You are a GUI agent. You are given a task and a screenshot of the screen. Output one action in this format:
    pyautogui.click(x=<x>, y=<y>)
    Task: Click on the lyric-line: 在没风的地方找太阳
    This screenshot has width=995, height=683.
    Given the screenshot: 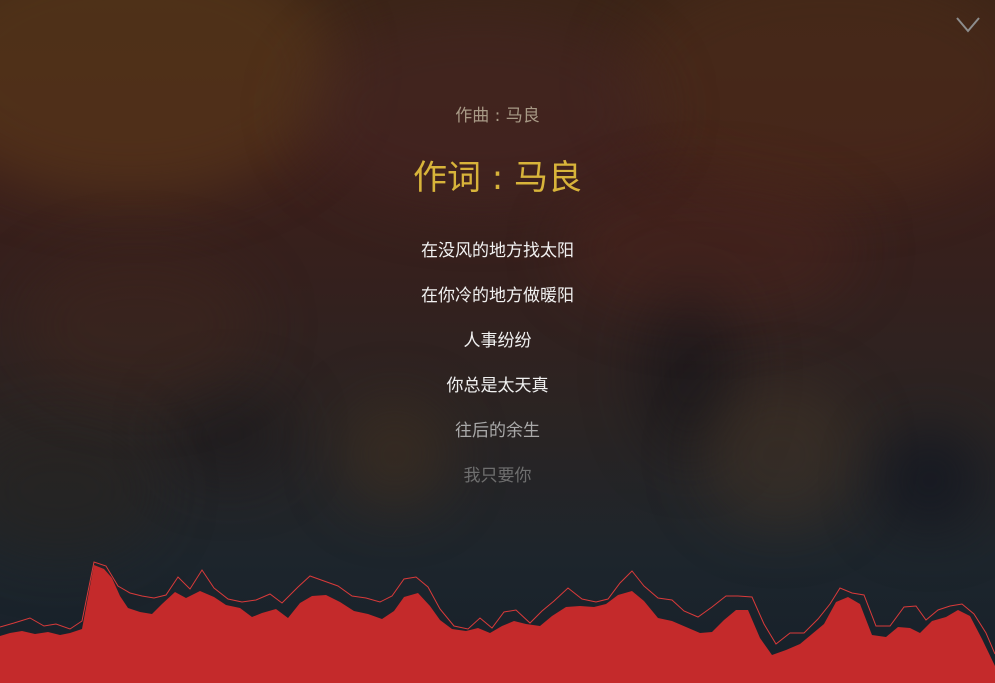 What is the action you would take?
    pyautogui.click(x=497, y=251)
    